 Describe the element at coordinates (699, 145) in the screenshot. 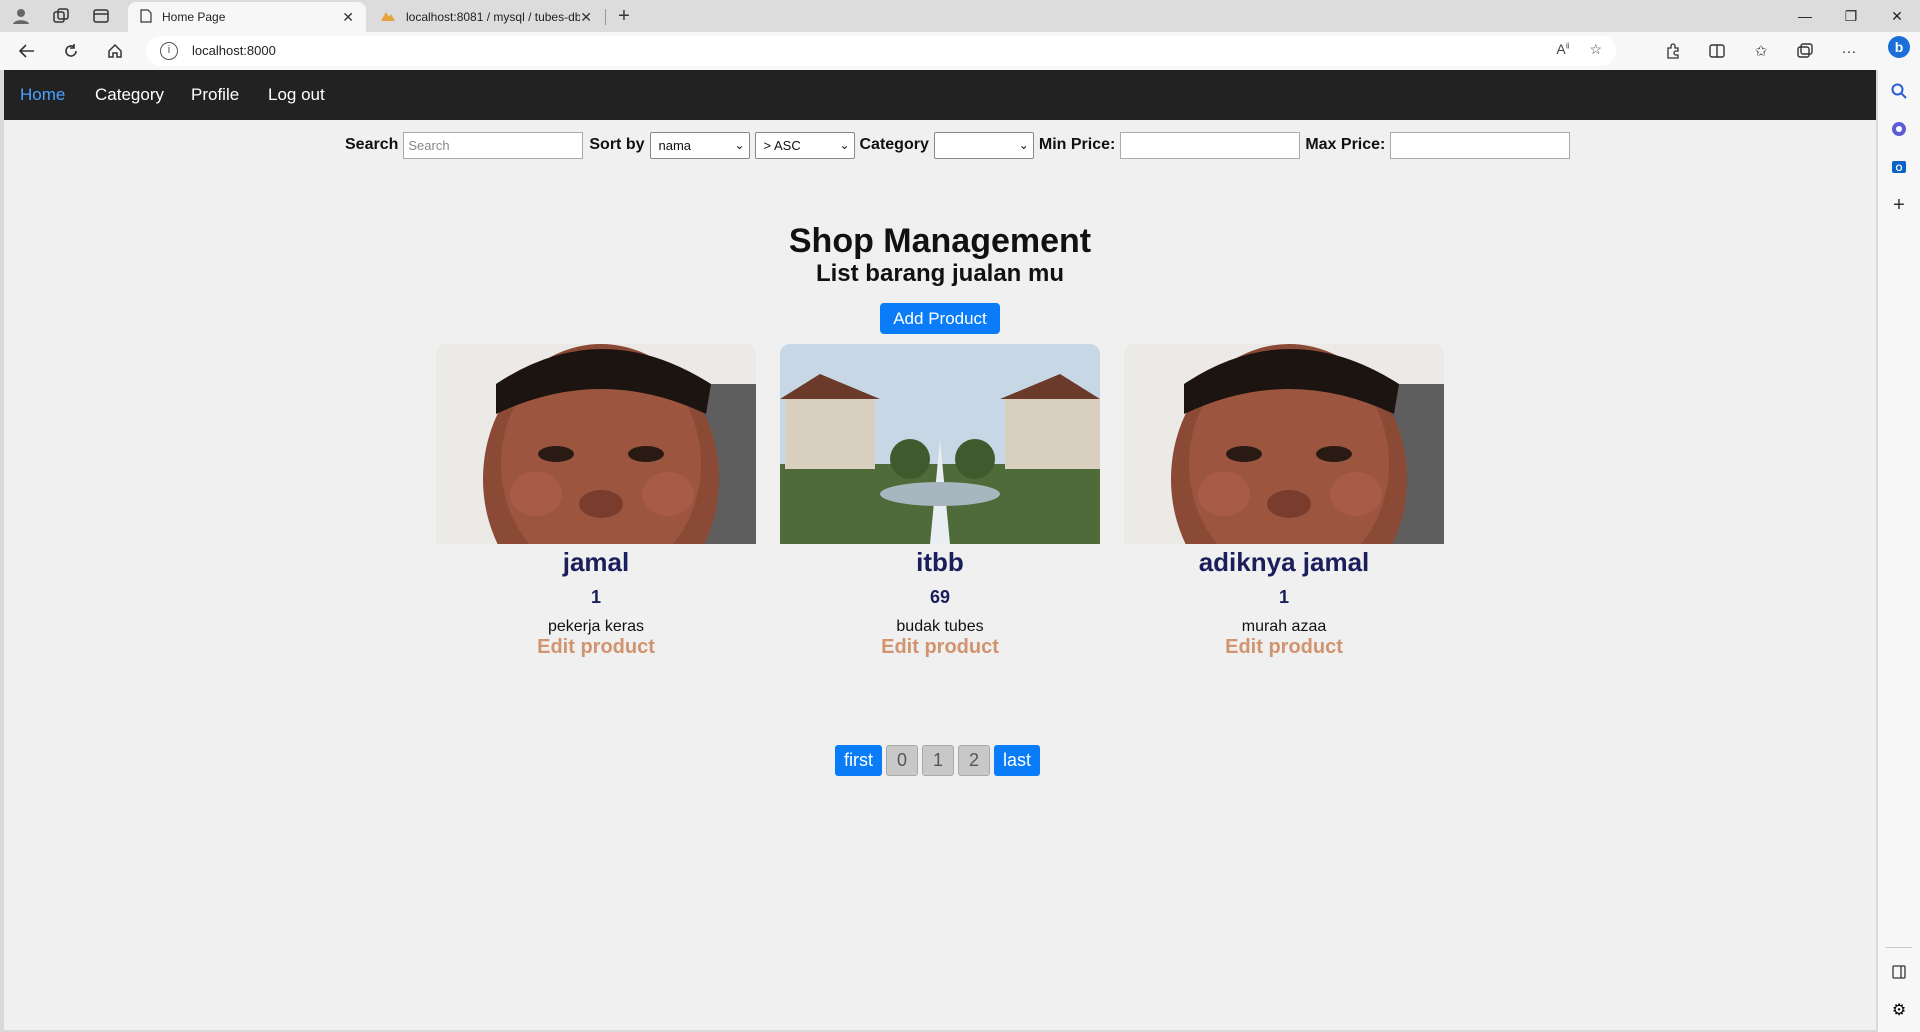

I see `sort-field-select: nama ⌄` at that location.